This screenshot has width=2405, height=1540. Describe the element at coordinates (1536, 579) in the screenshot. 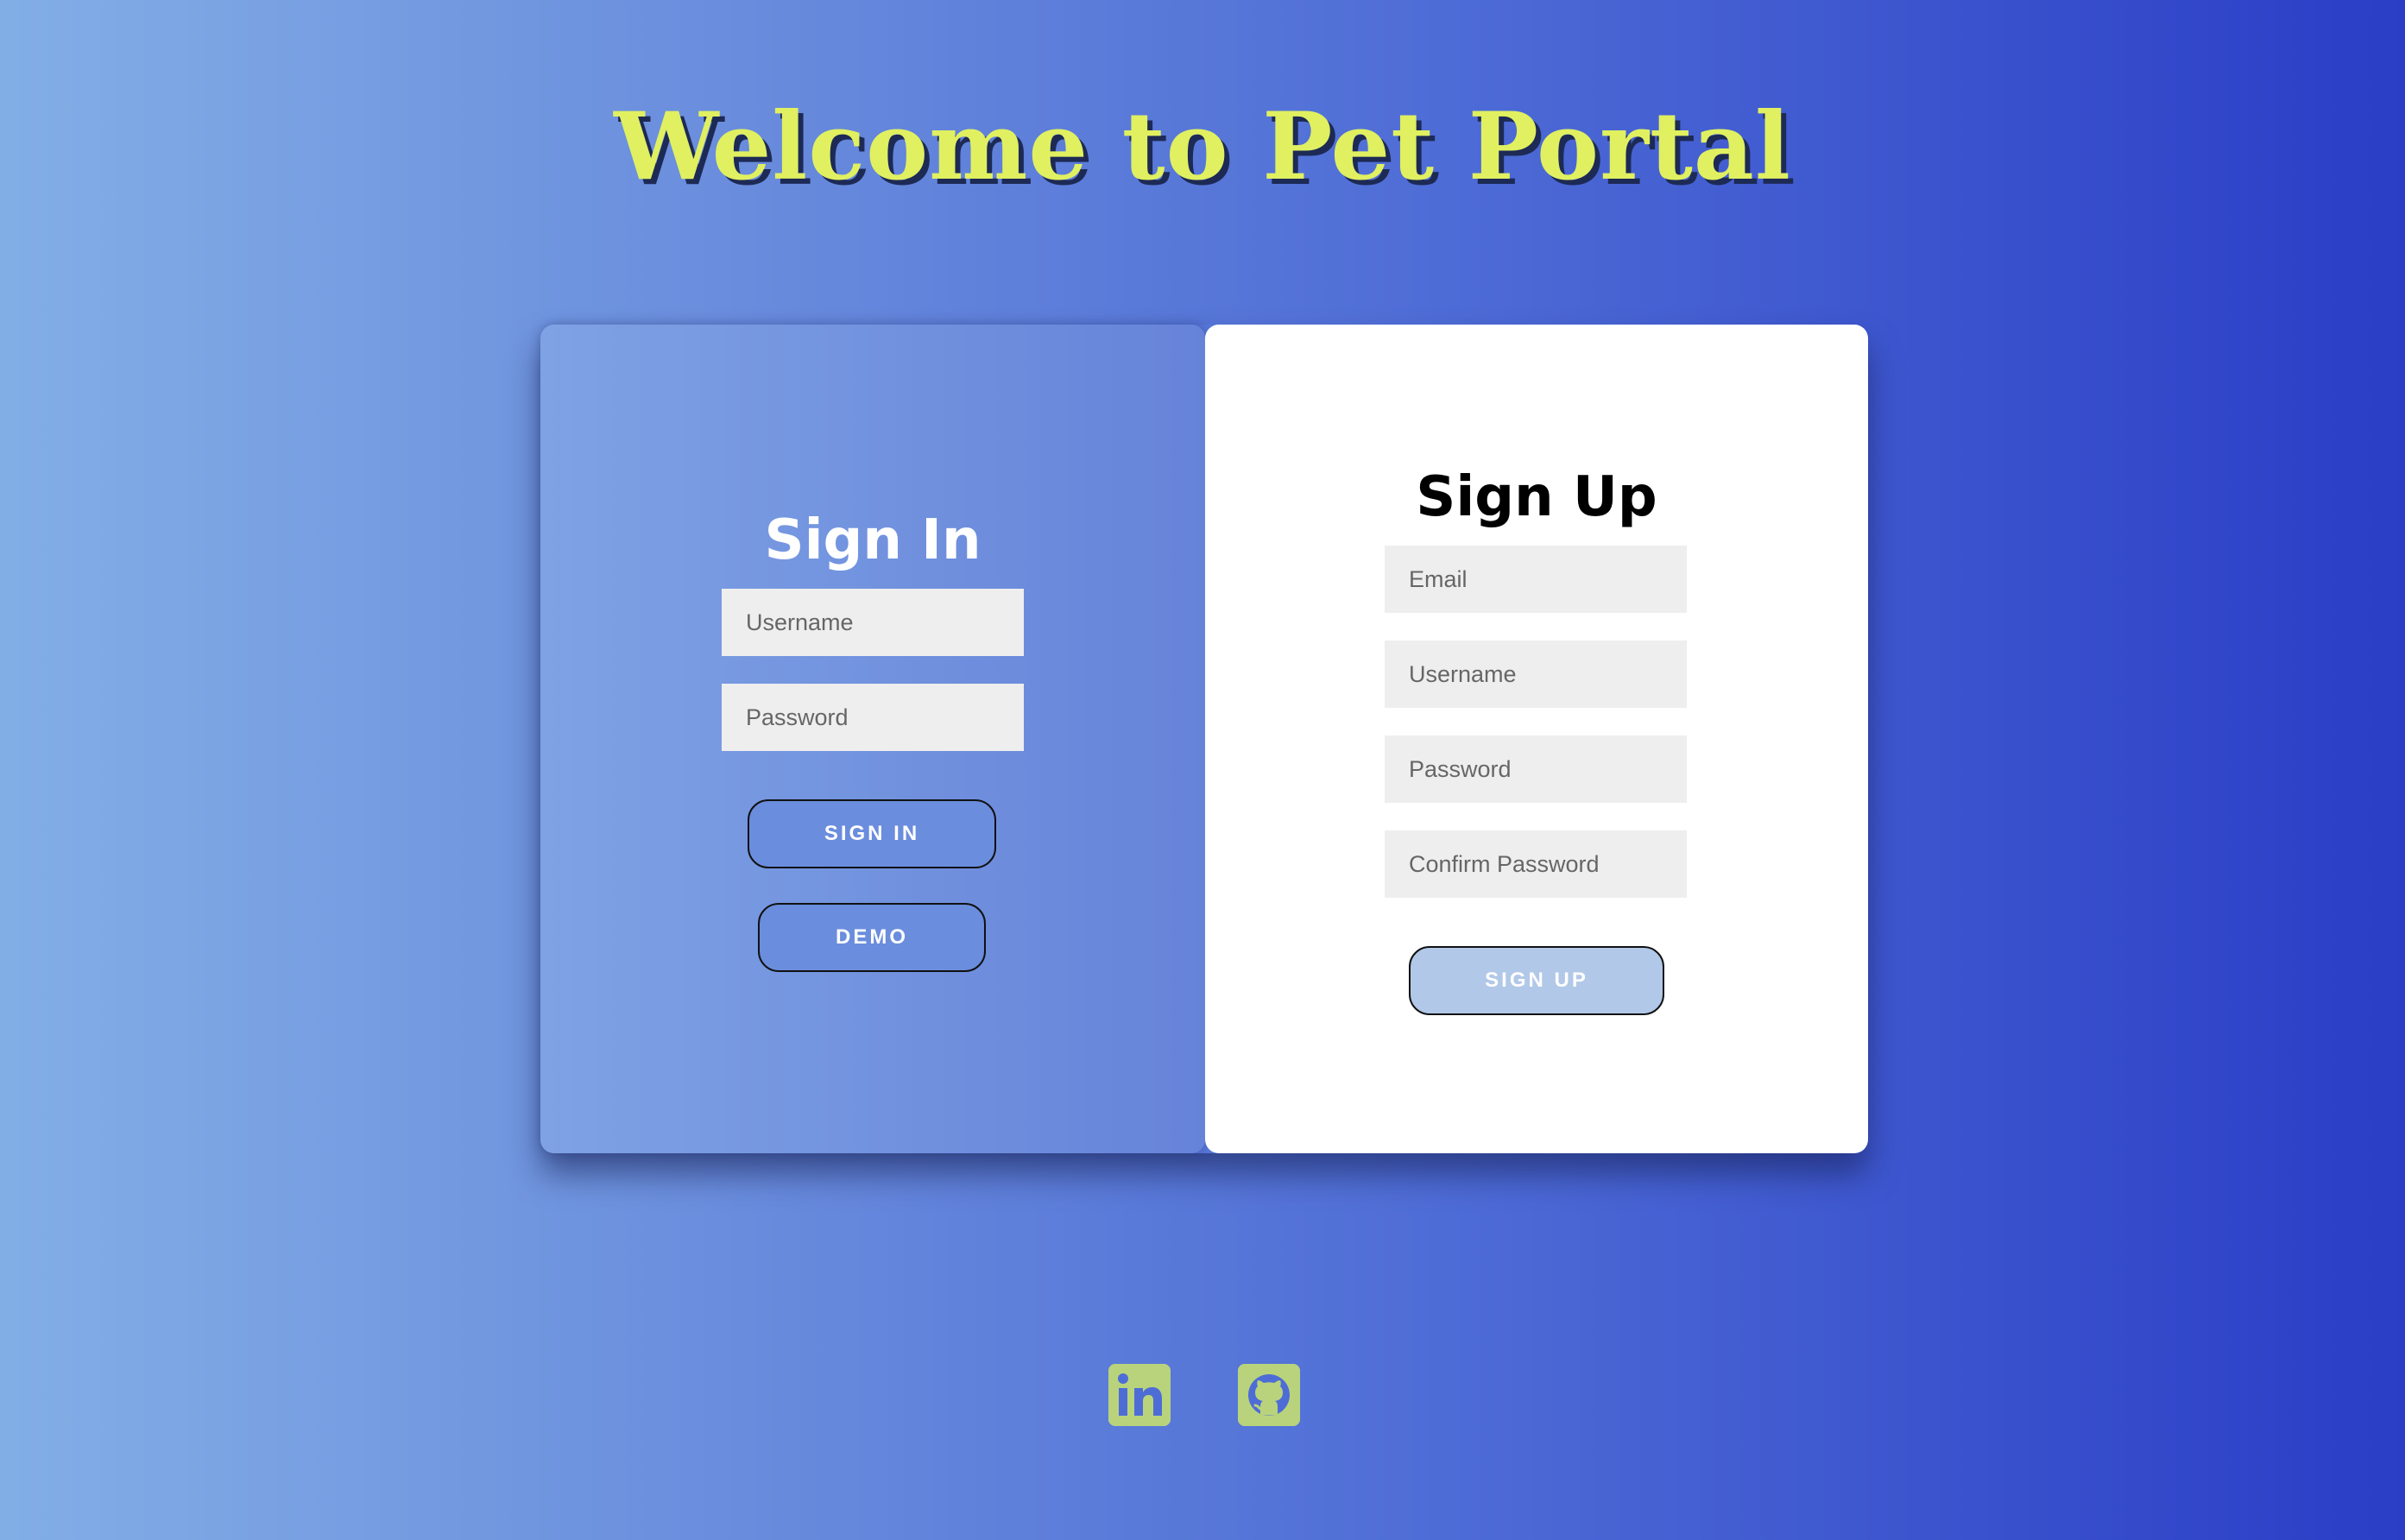

I see `sign-up-email-input` at that location.